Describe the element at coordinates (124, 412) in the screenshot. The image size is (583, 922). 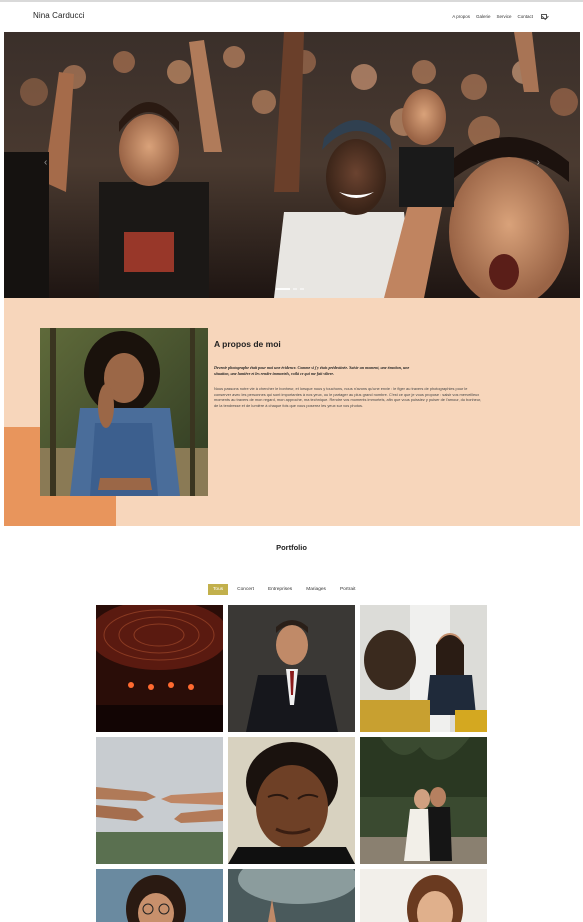
I see `about-portrait` at that location.